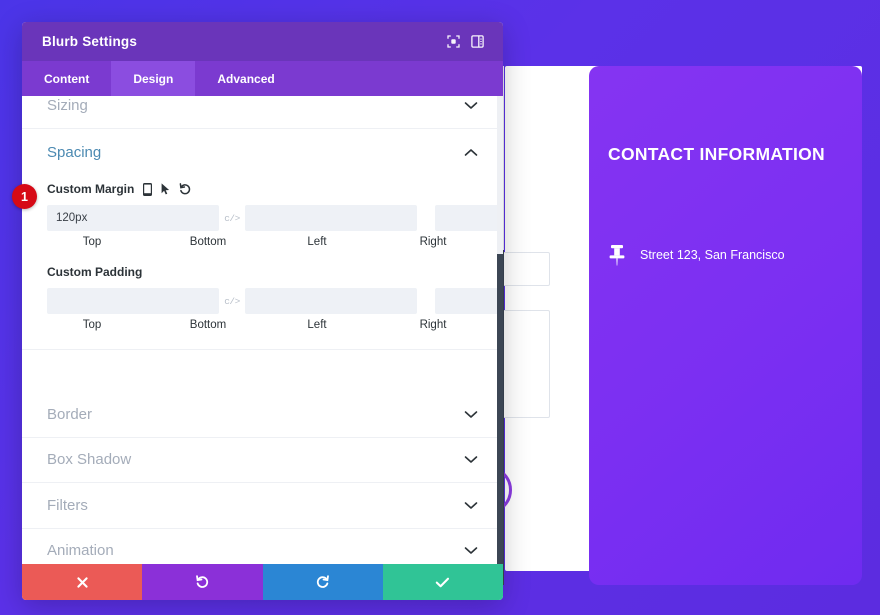  Describe the element at coordinates (453, 42) in the screenshot. I see `expand-icon` at that location.